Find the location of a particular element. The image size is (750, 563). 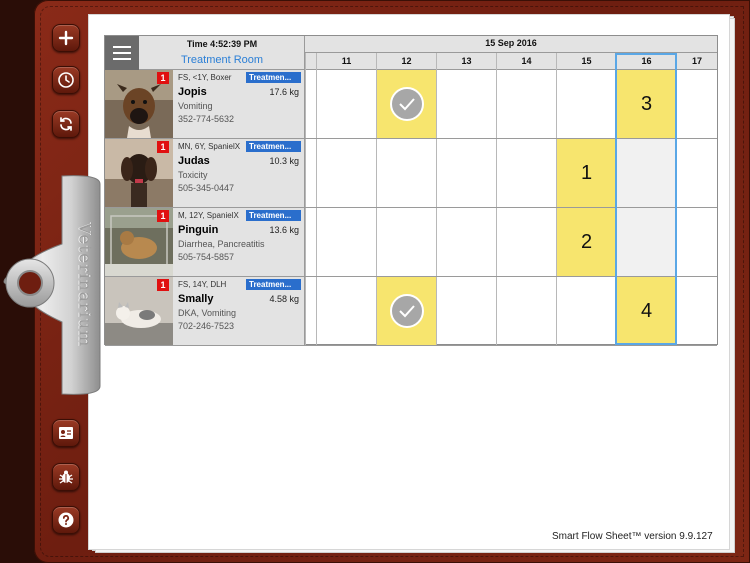

patient-phone: 352-774-5632 is located at coordinates (206, 119).